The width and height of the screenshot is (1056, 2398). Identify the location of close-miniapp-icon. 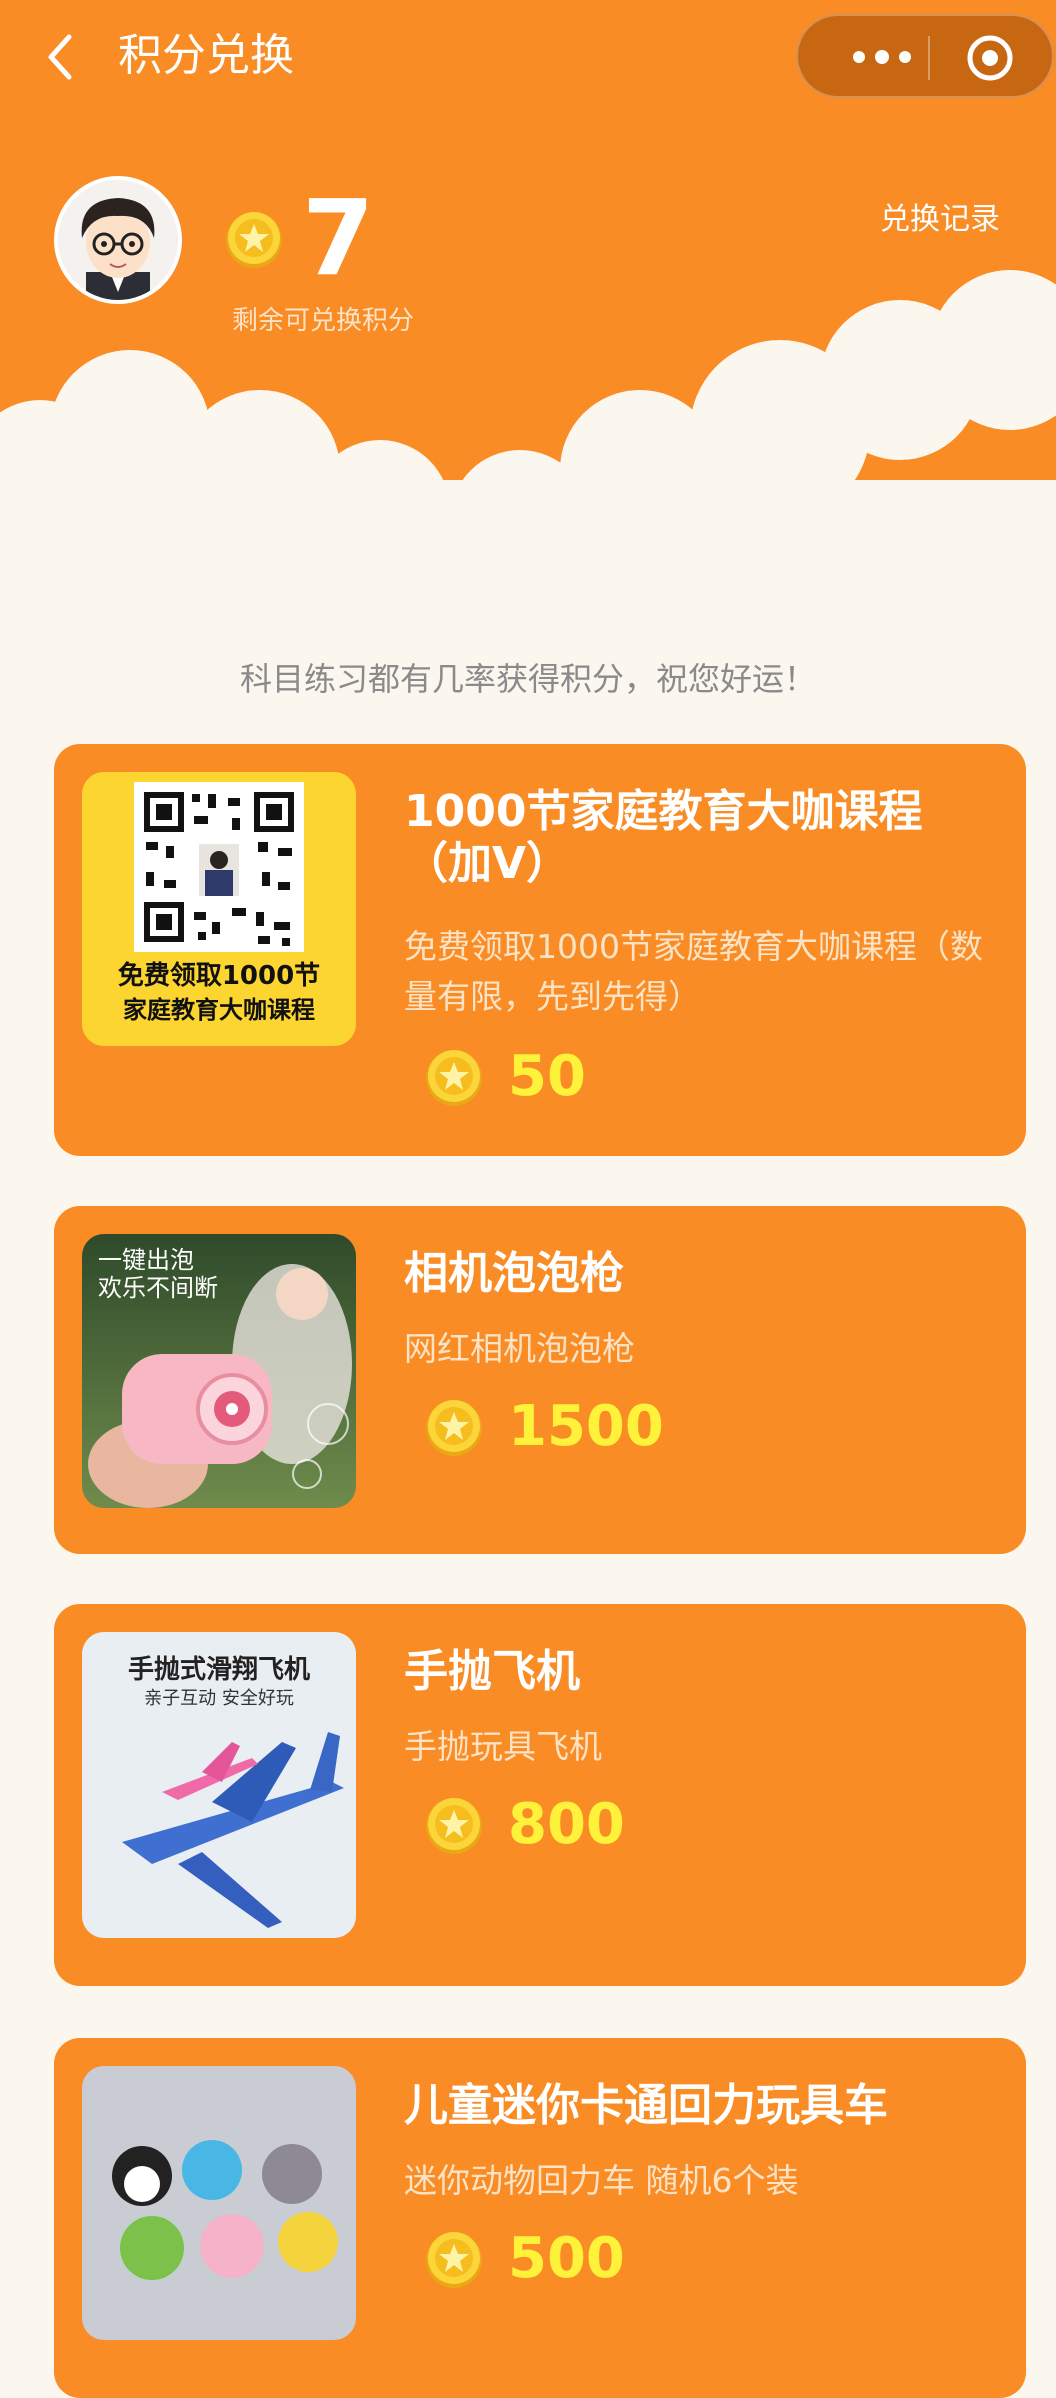
(990, 58).